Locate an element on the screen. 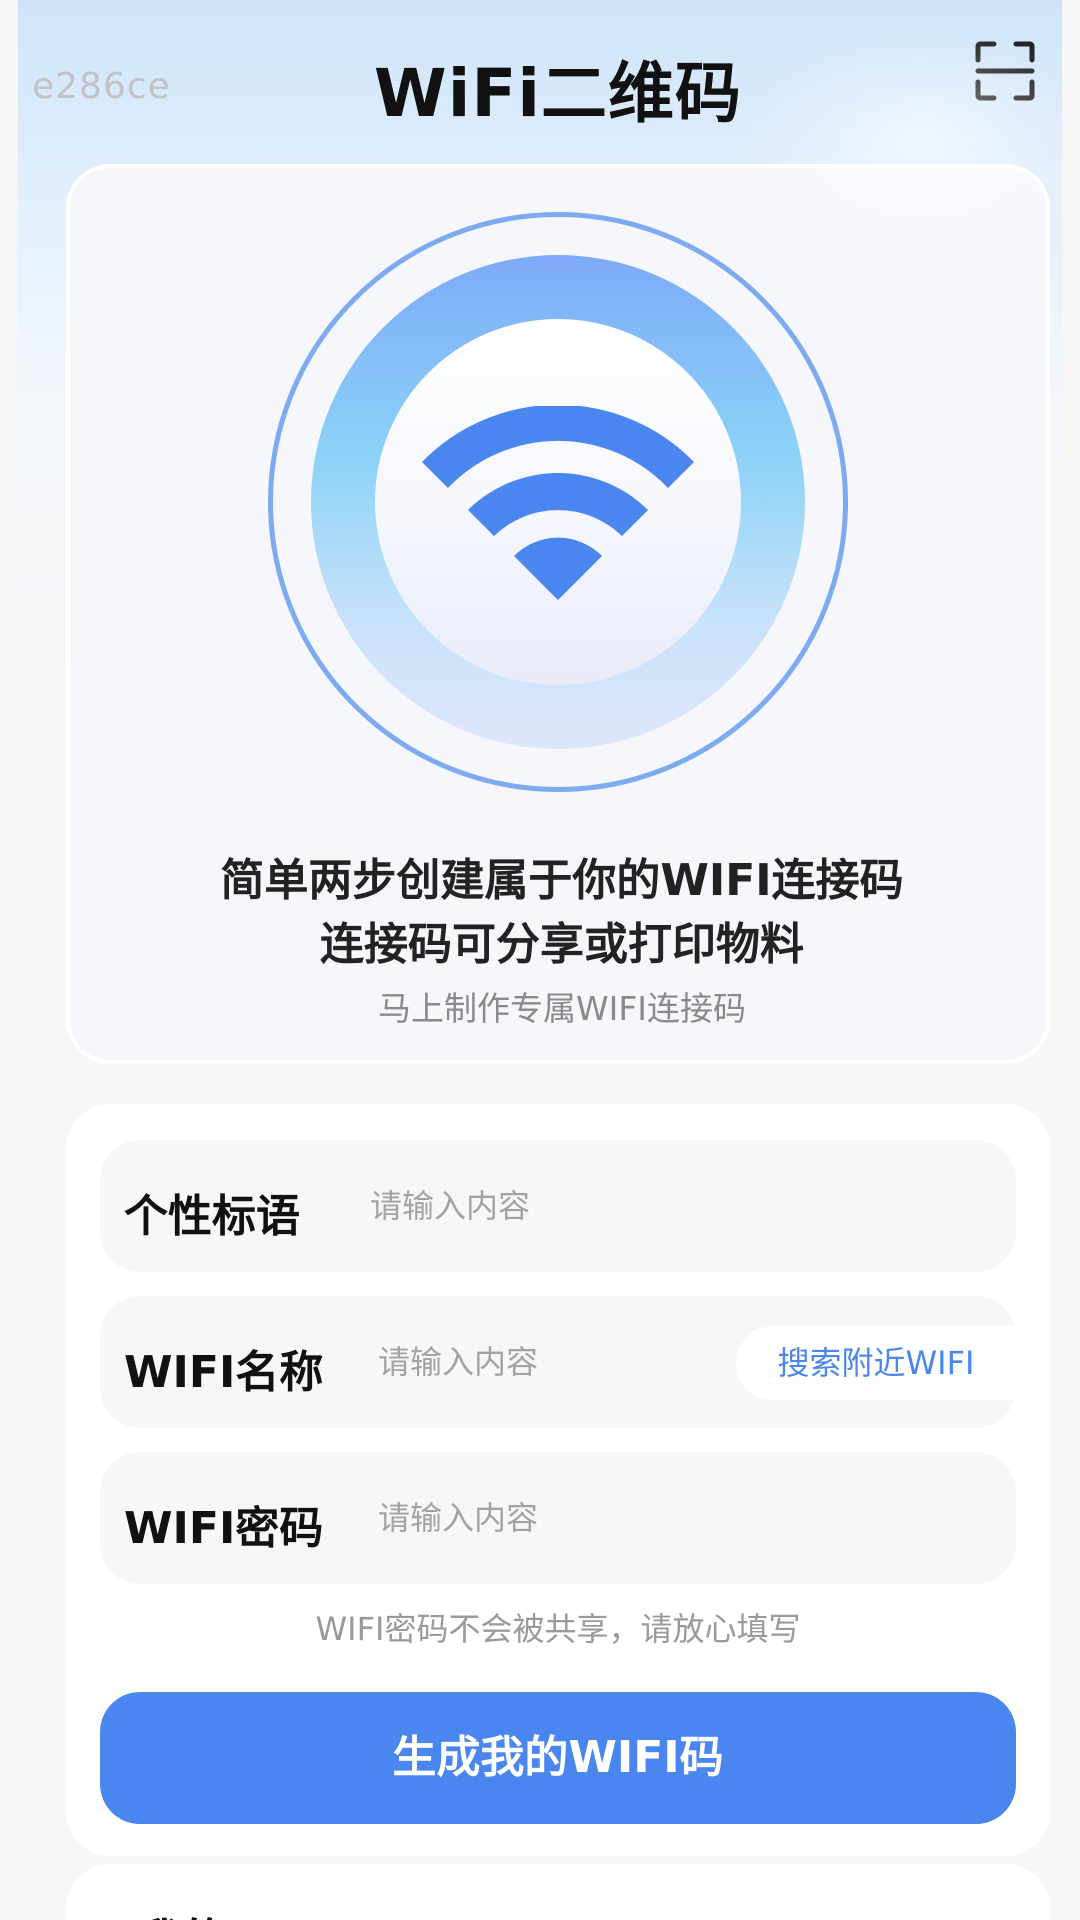  hero-subtitle: 马上制作专属WIFI连接码 is located at coordinates (562, 1008).